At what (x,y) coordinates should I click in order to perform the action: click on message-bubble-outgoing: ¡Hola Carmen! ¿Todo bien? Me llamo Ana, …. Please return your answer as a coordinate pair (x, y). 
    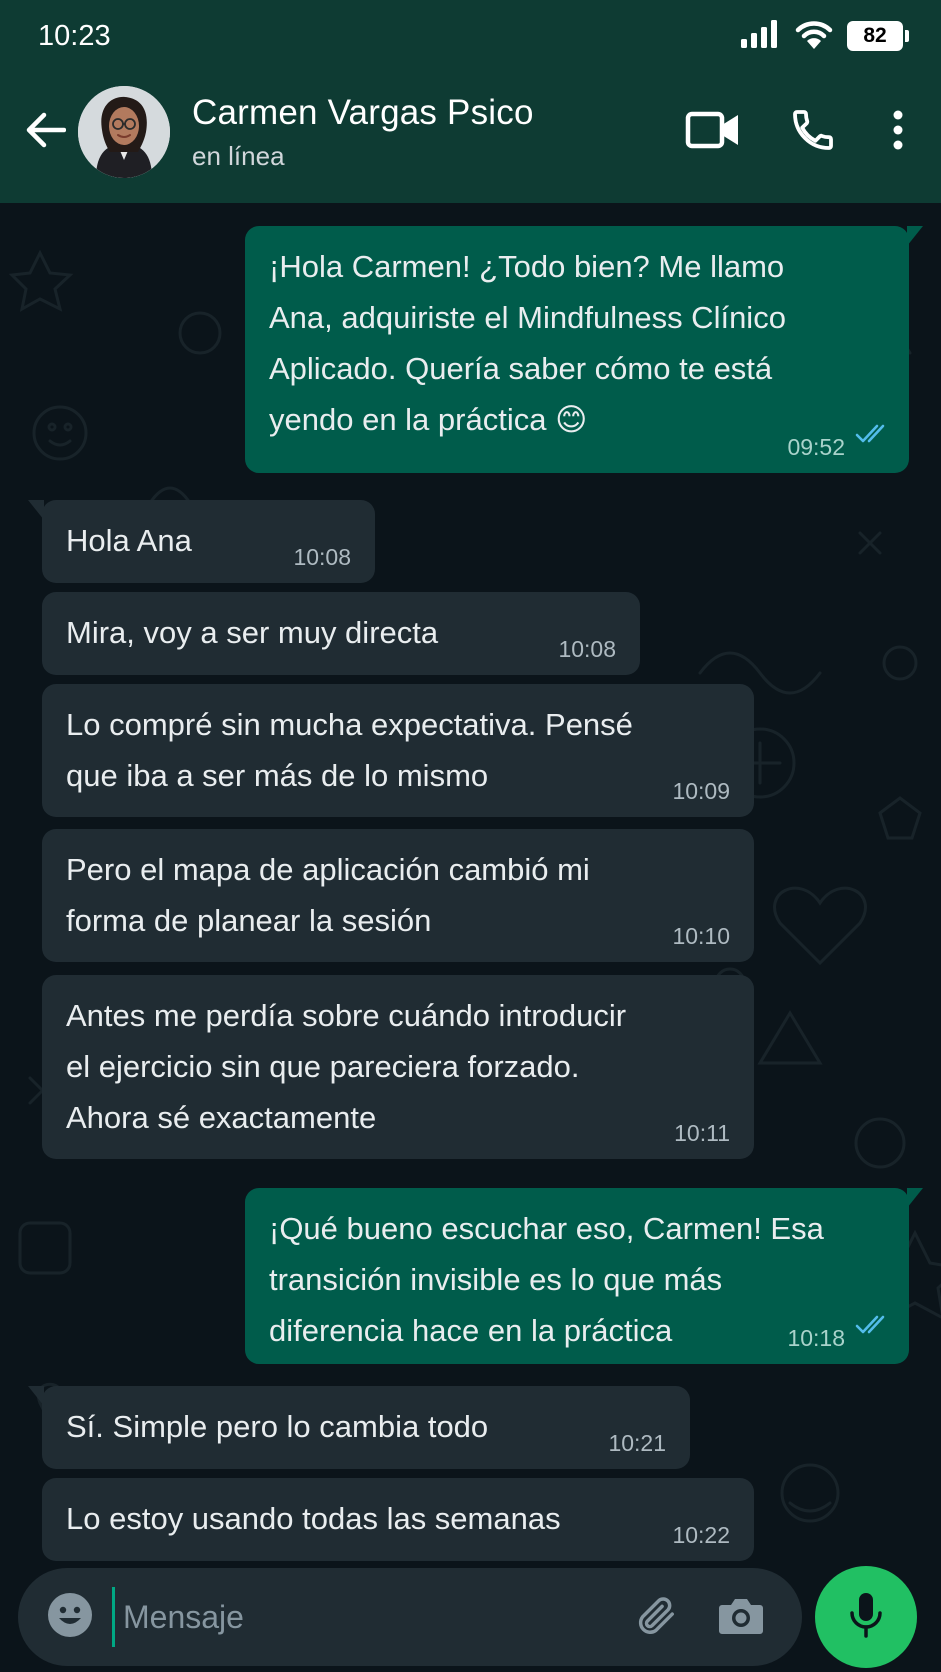
    Looking at the image, I should click on (584, 349).